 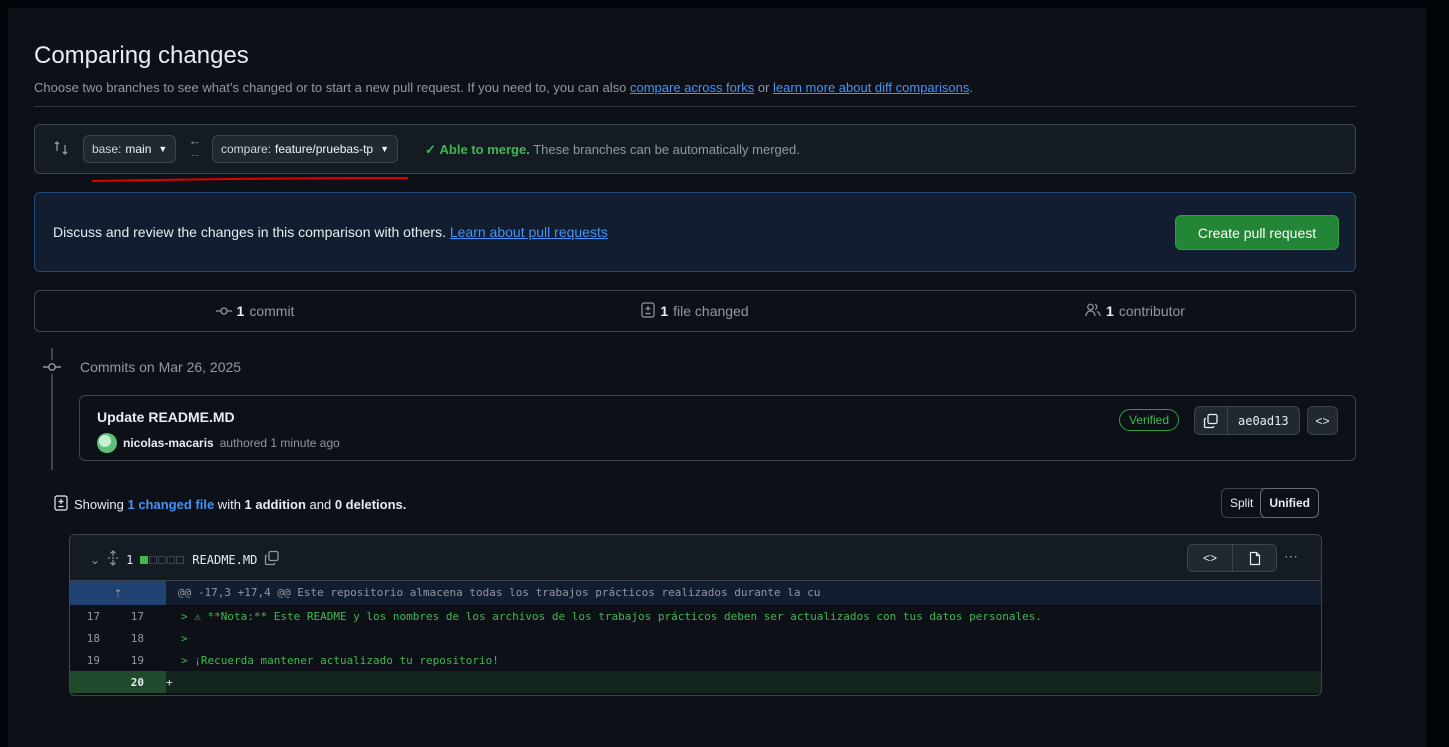 I want to click on diff-line: 18 18 >, so click(x=695, y=638).